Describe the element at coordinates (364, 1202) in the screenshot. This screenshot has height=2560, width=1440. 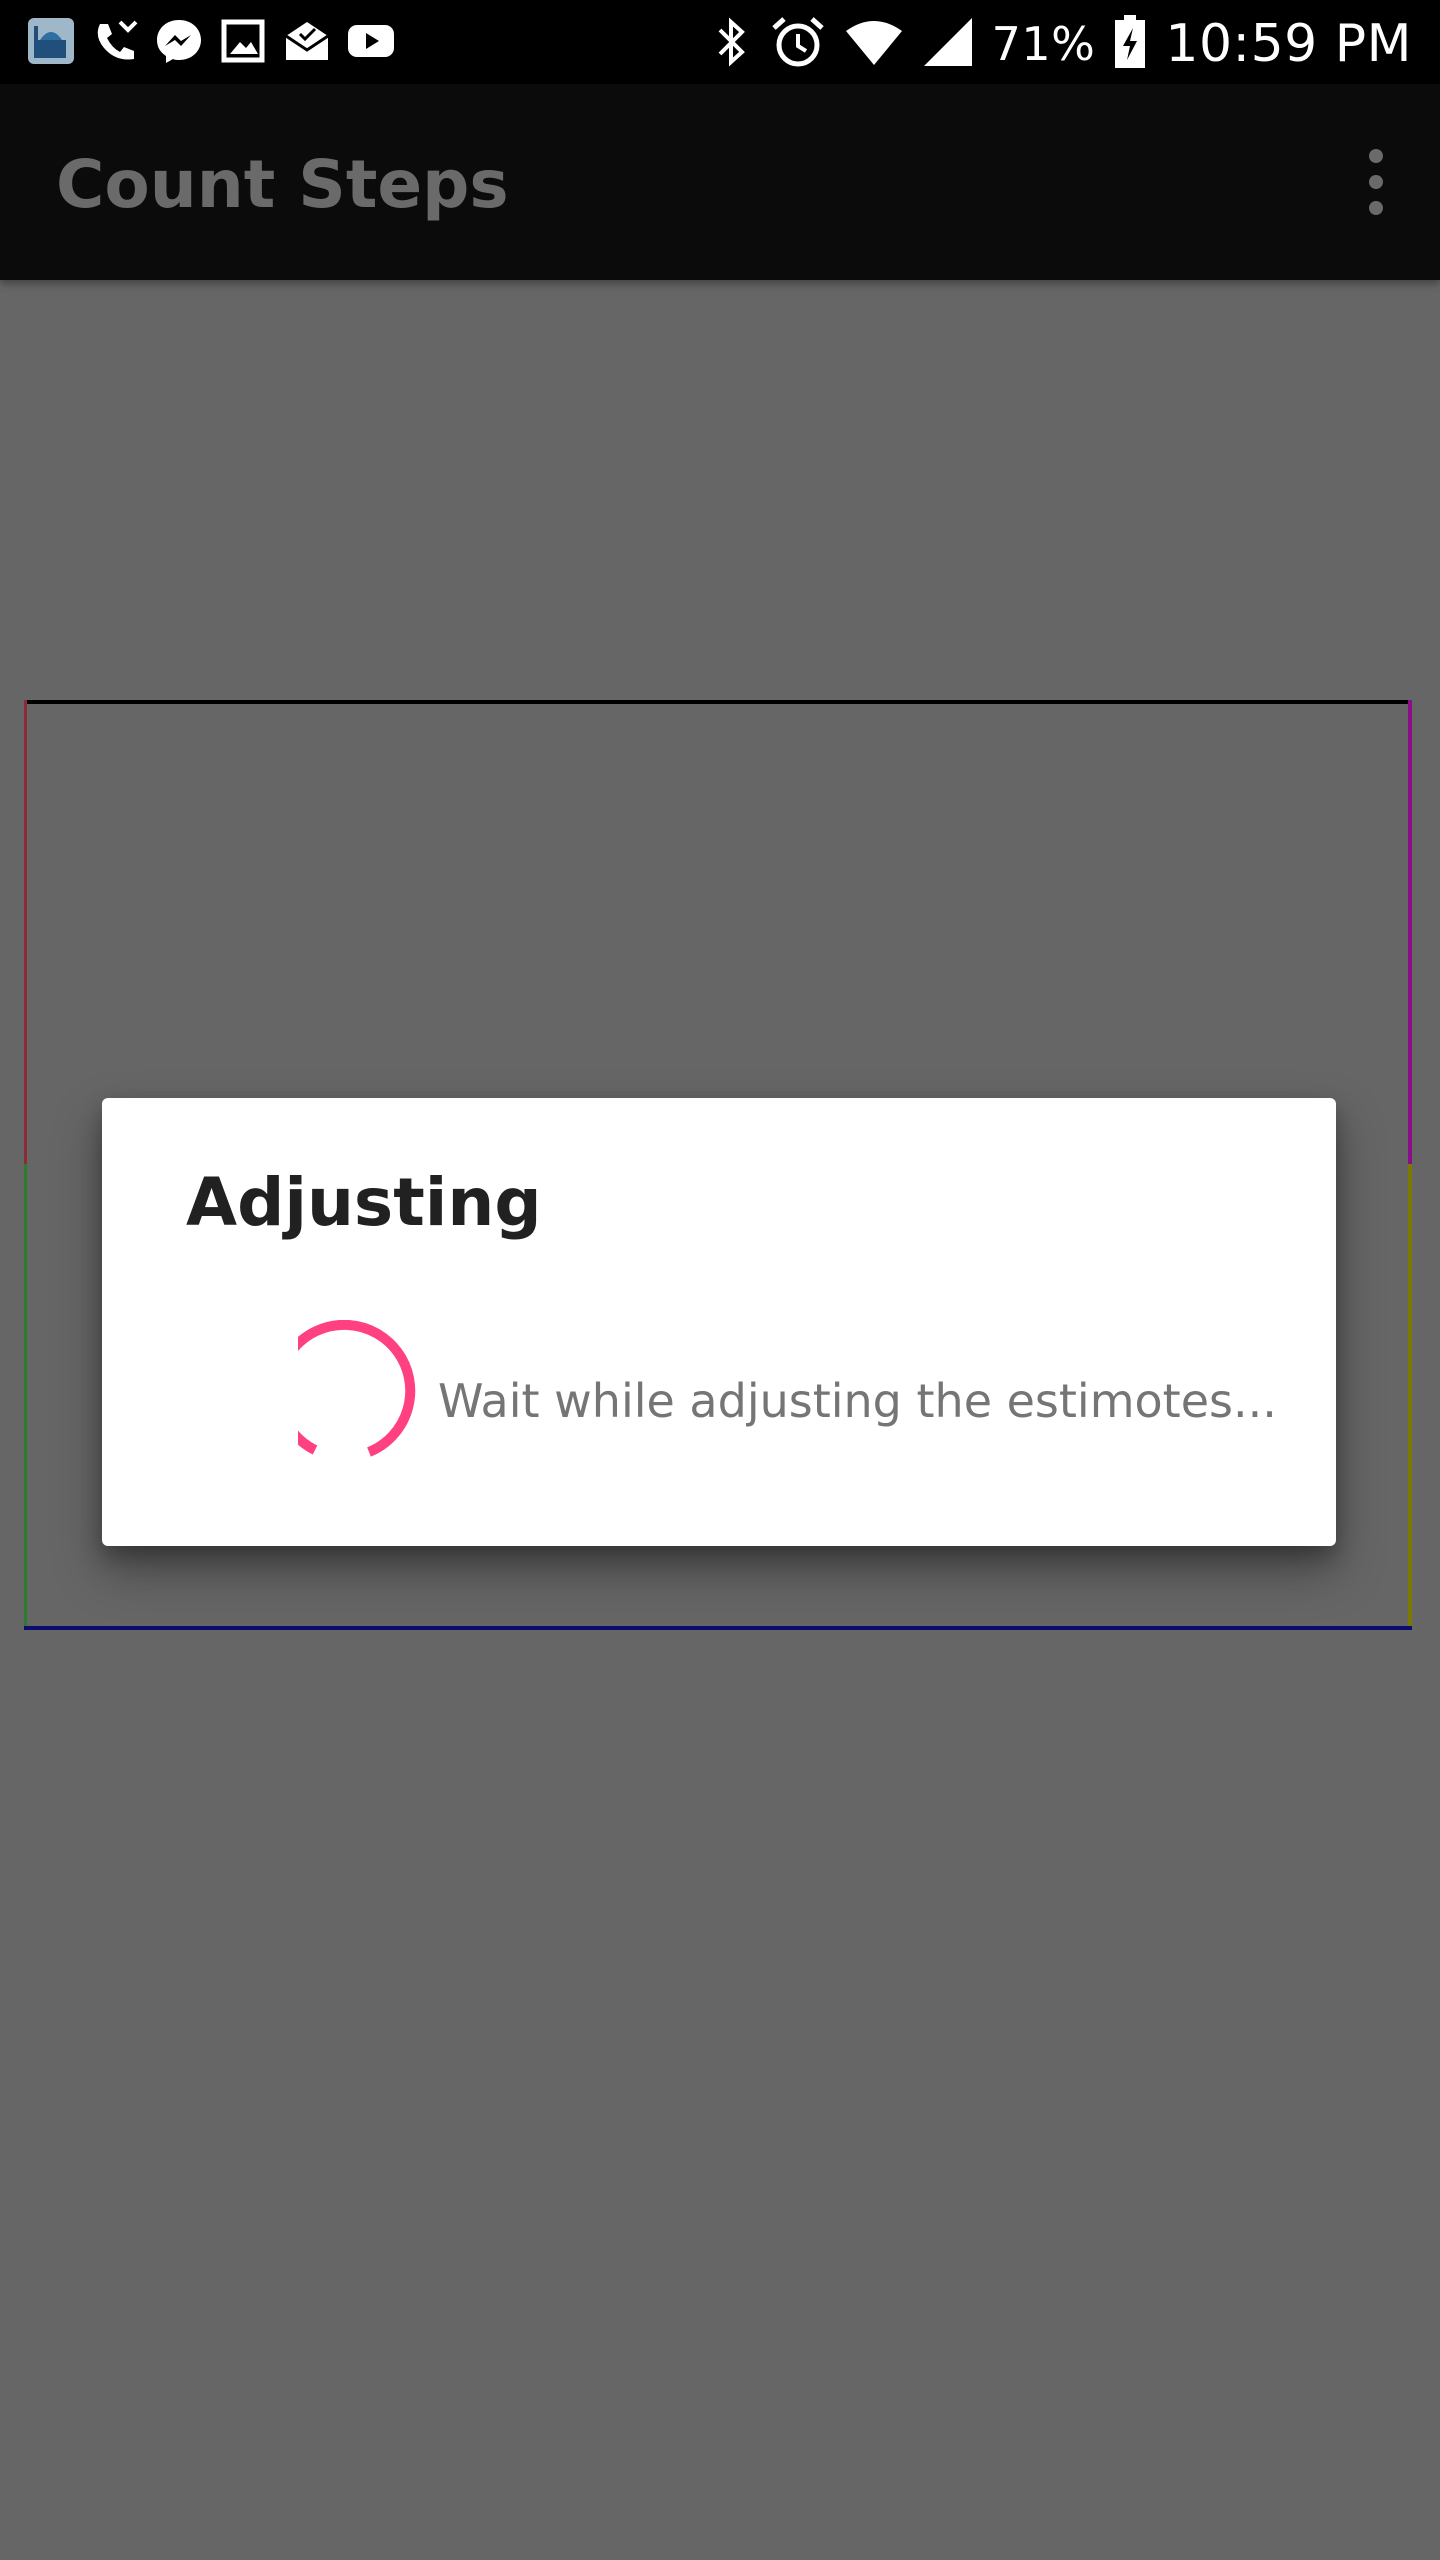
I see `dialog-title: Adjusting` at that location.